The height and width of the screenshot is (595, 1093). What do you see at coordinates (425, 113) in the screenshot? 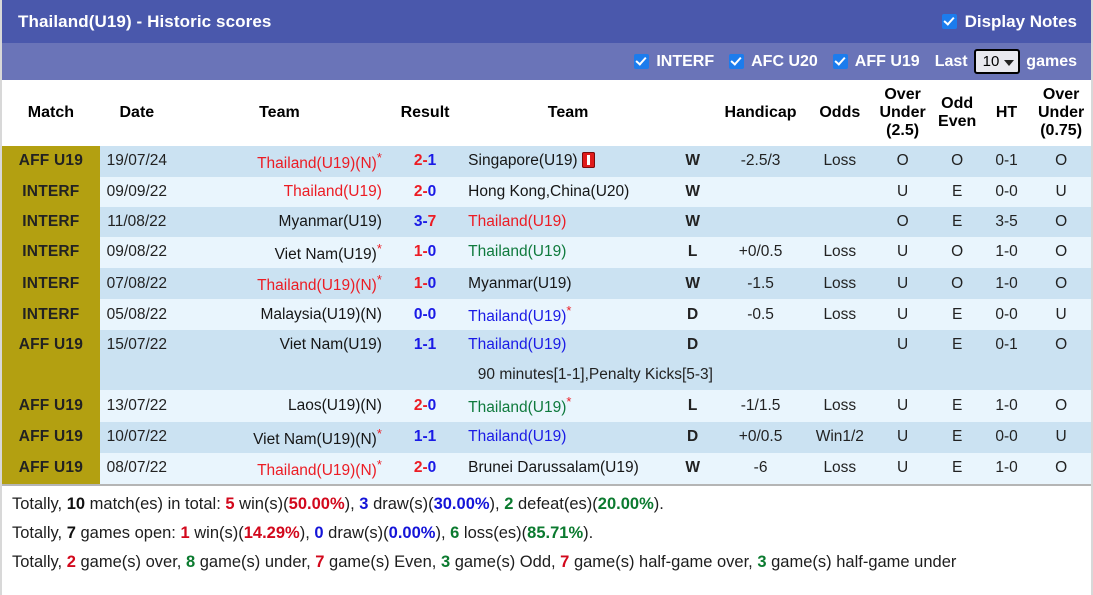
I see `col-result: Result` at bounding box center [425, 113].